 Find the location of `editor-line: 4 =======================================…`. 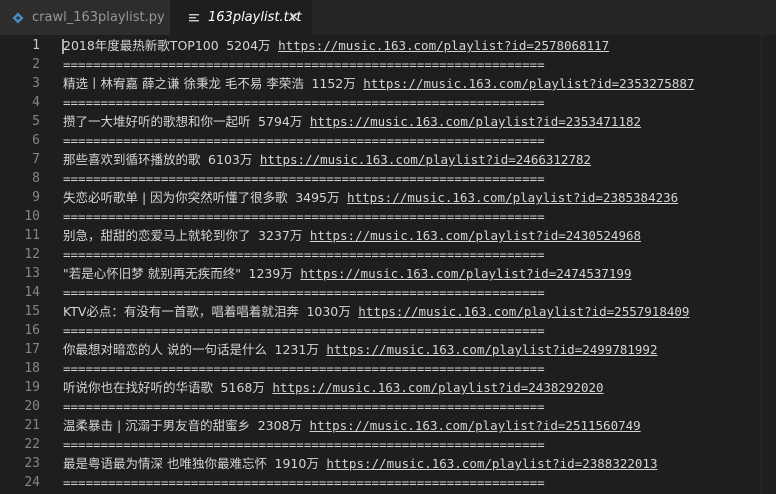

editor-line: 4 =======================================… is located at coordinates (388, 102).